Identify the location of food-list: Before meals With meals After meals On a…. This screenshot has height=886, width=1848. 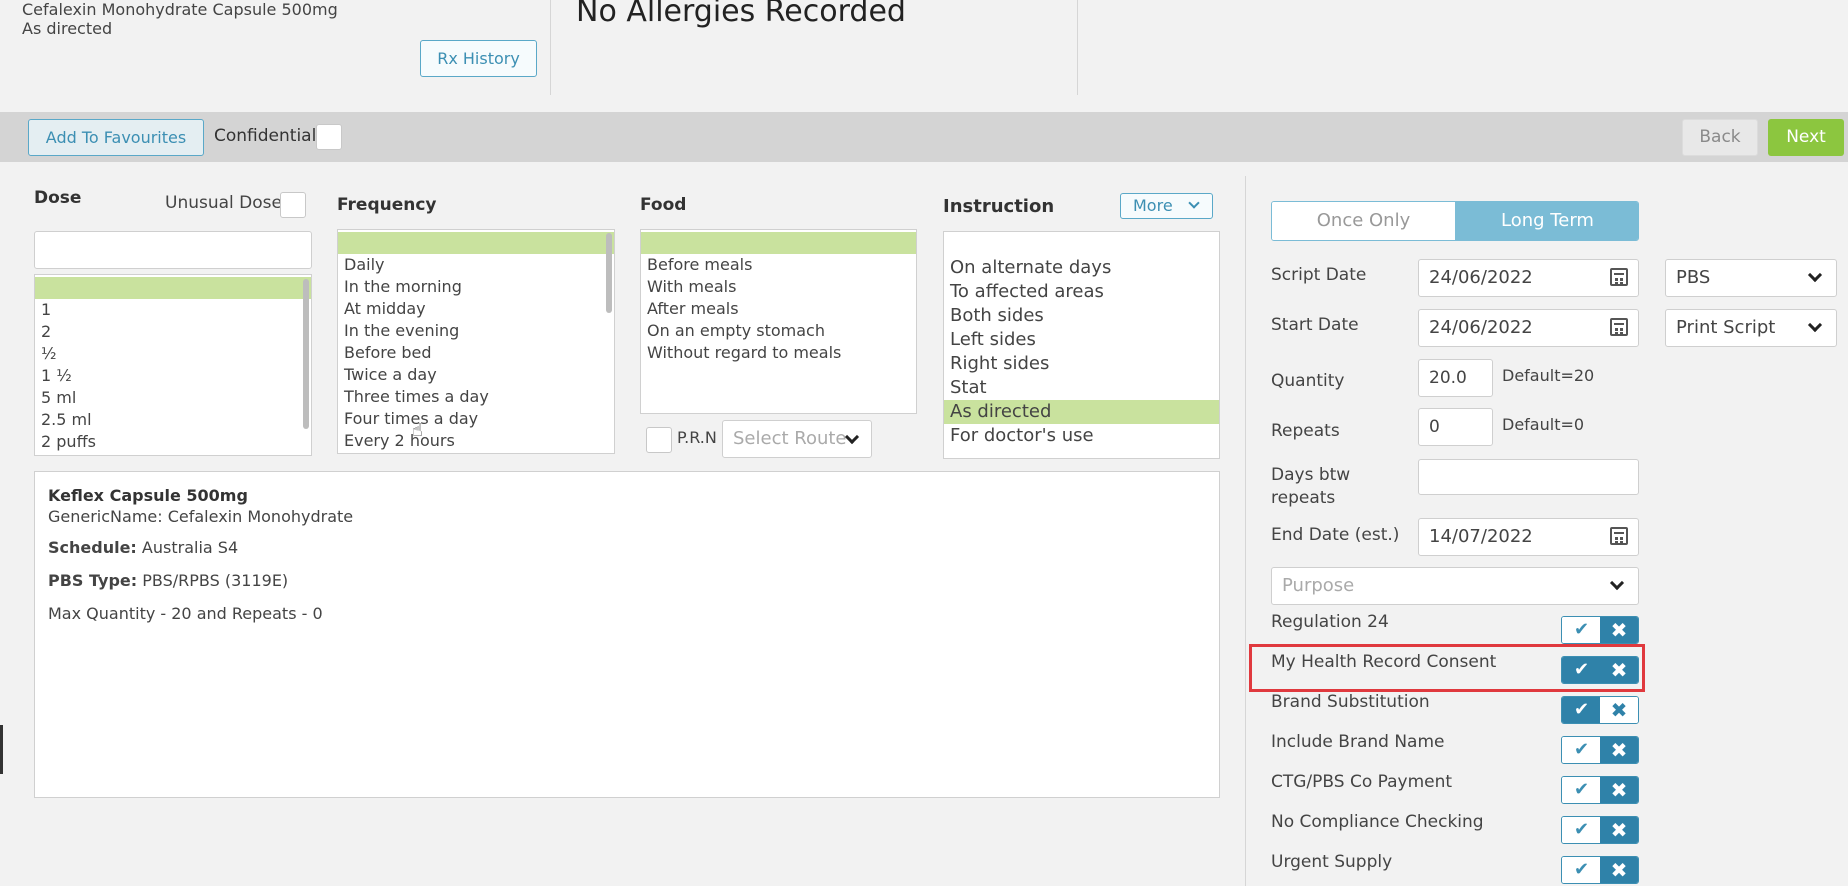
(778, 321).